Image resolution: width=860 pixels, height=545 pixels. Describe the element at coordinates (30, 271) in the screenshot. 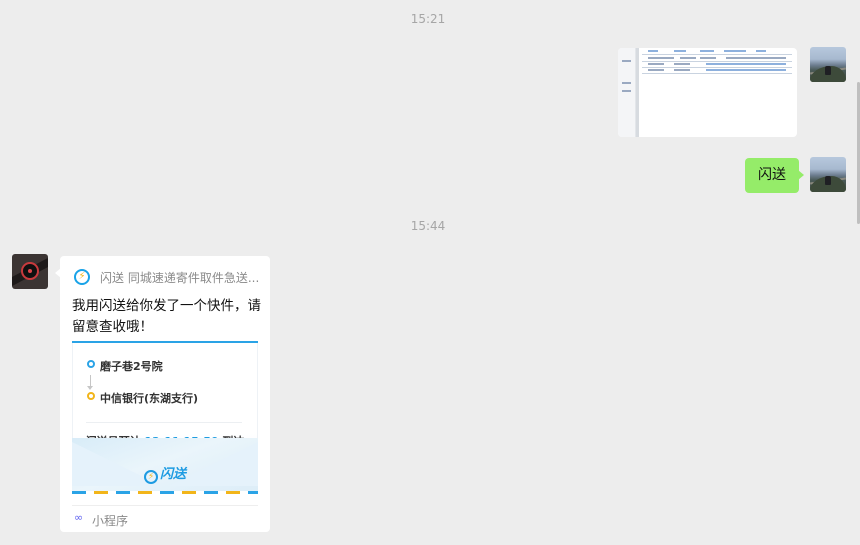

I see `contact-avatar` at that location.